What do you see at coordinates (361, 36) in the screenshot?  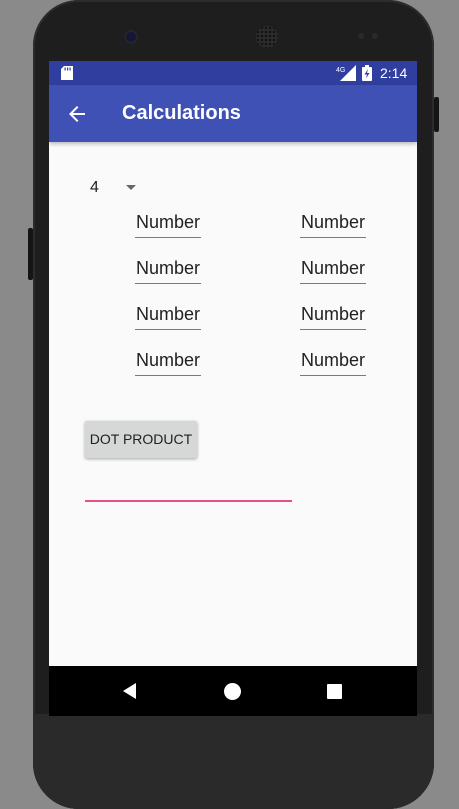 I see `proximity-sensor` at bounding box center [361, 36].